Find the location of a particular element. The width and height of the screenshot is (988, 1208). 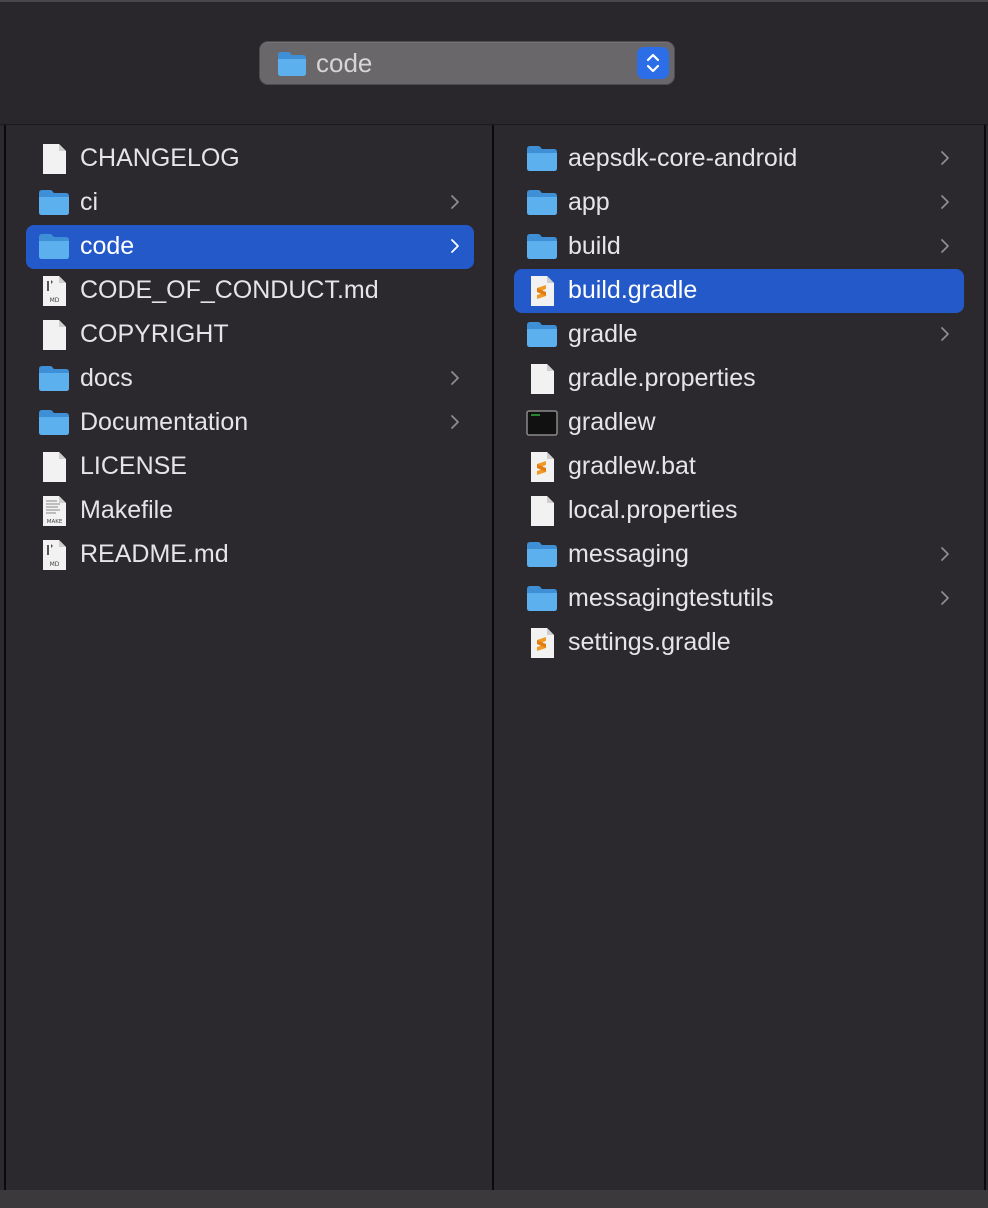

list-item: MD README.md is located at coordinates (250, 555).